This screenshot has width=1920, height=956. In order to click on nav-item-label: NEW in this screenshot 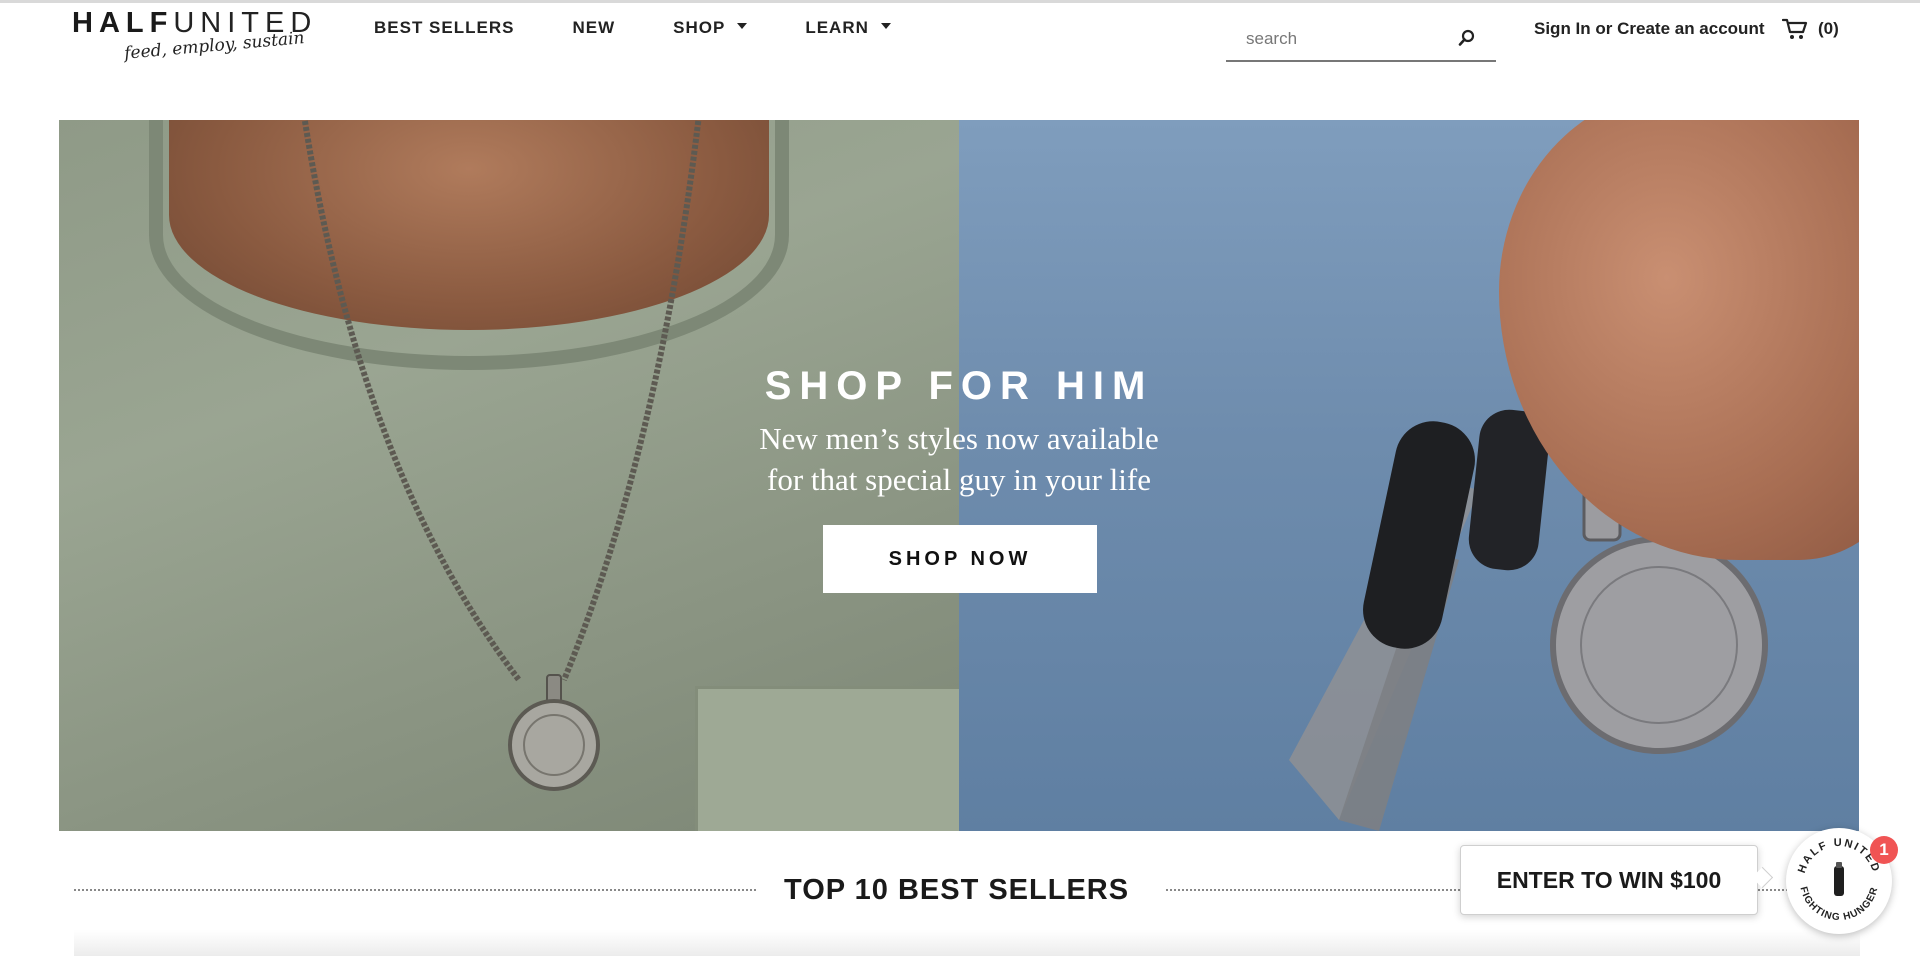, I will do `click(594, 27)`.